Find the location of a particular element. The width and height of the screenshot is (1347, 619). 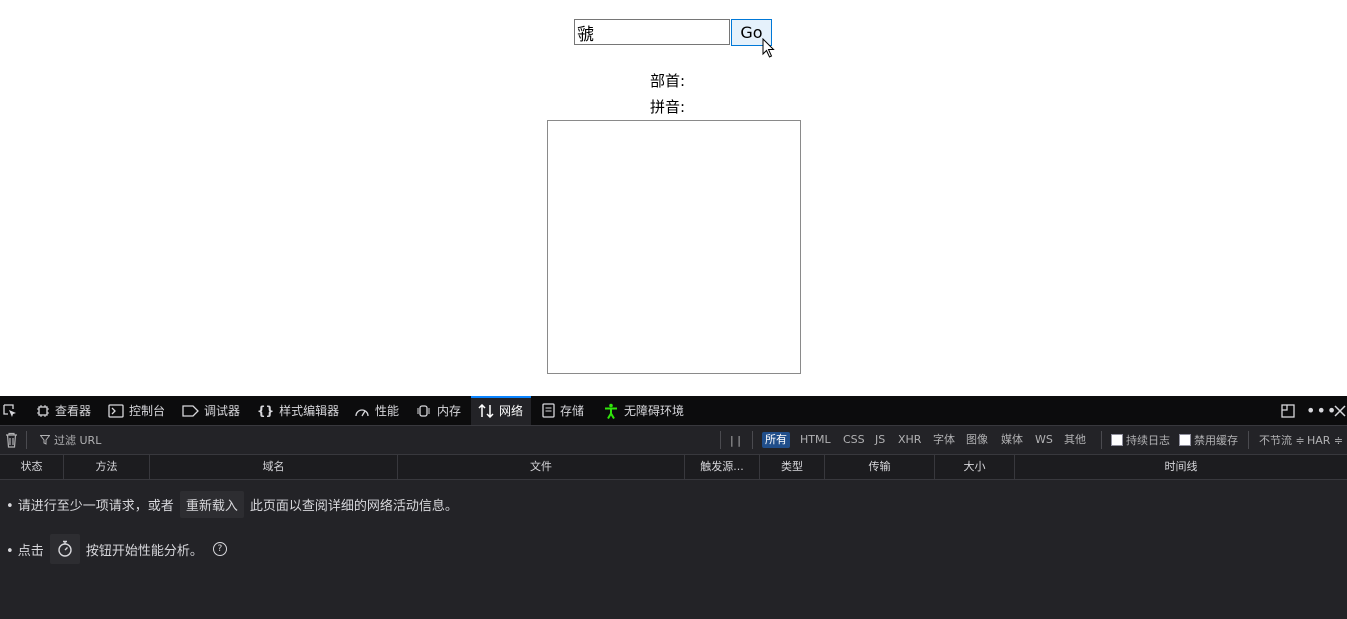

close-devtools-button is located at coordinates (1340, 410).